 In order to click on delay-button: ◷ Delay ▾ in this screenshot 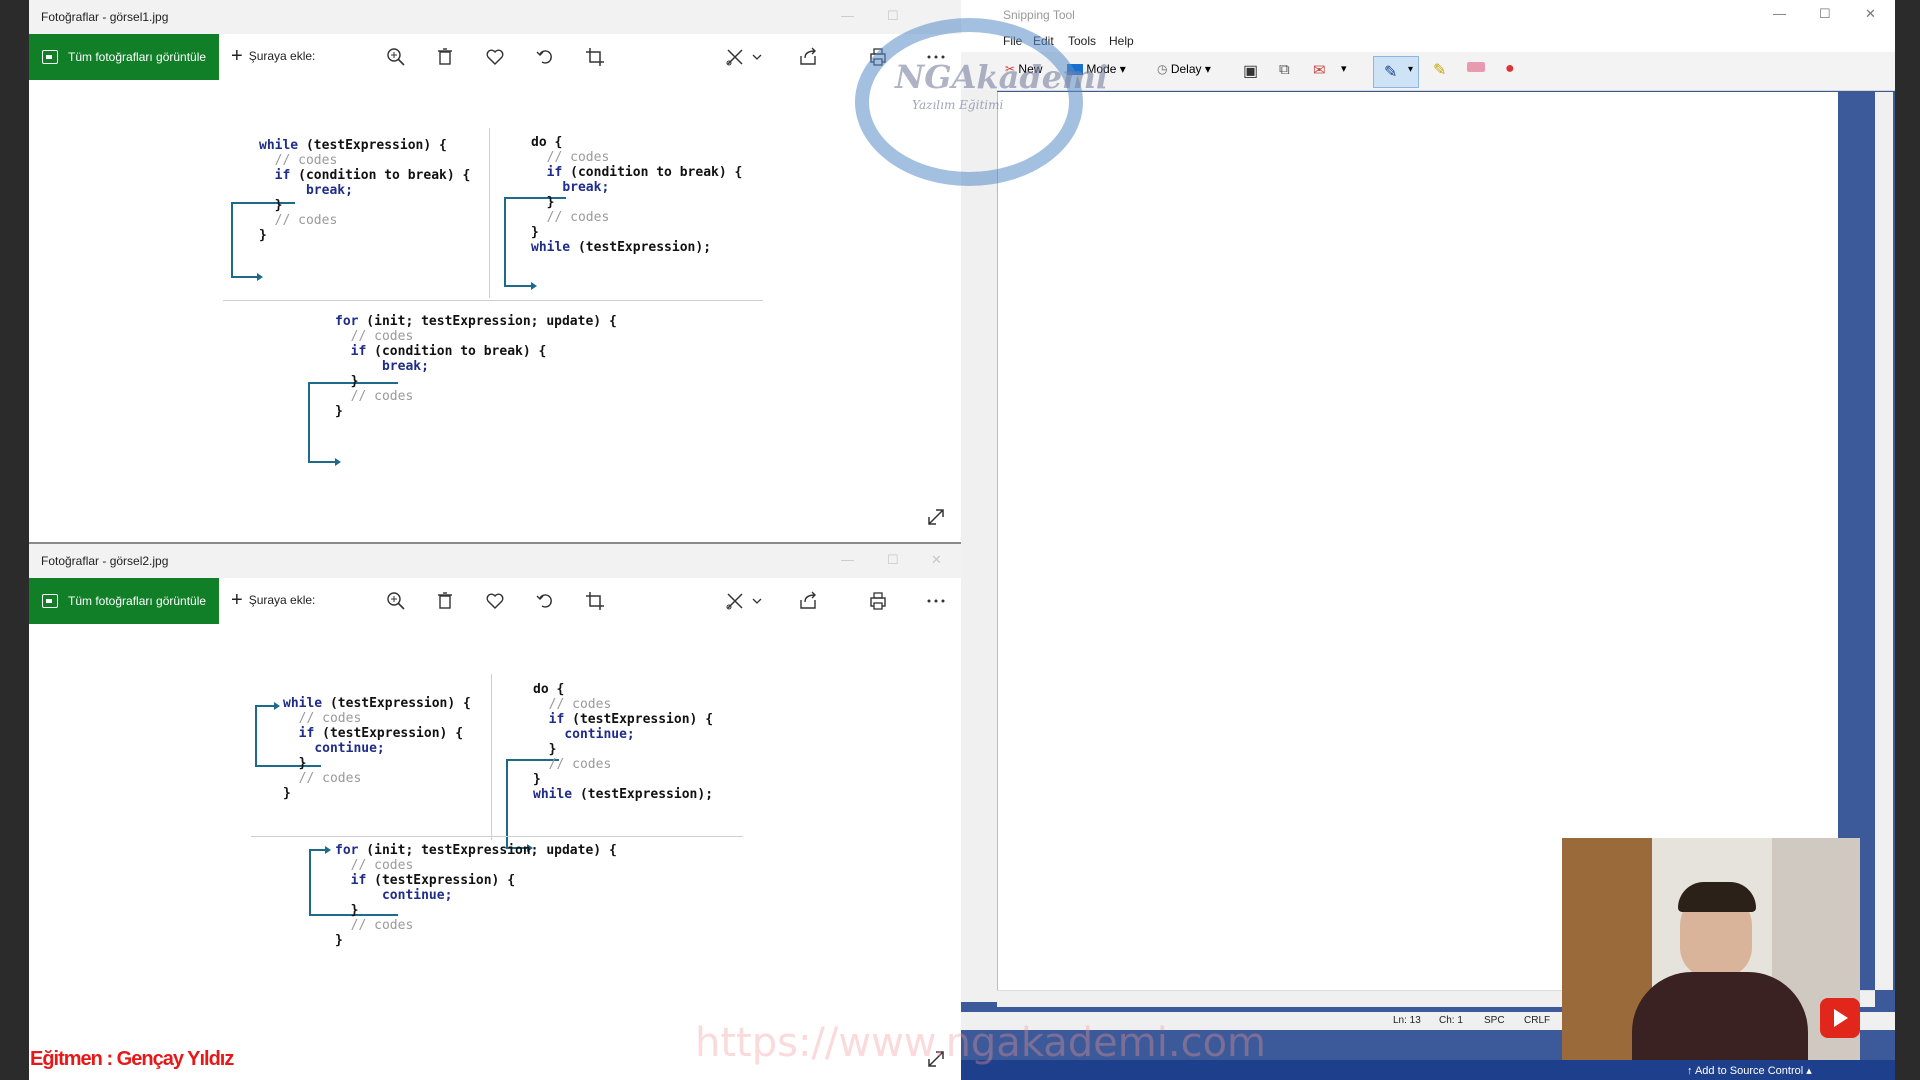, I will do `click(1184, 69)`.